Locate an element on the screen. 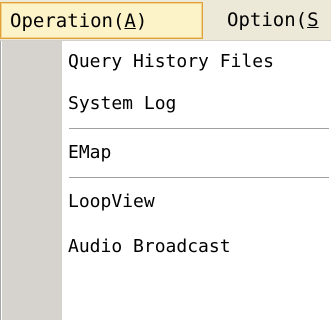  menu-item-audio-broadcast: Audio Broadcast is located at coordinates (199, 247).